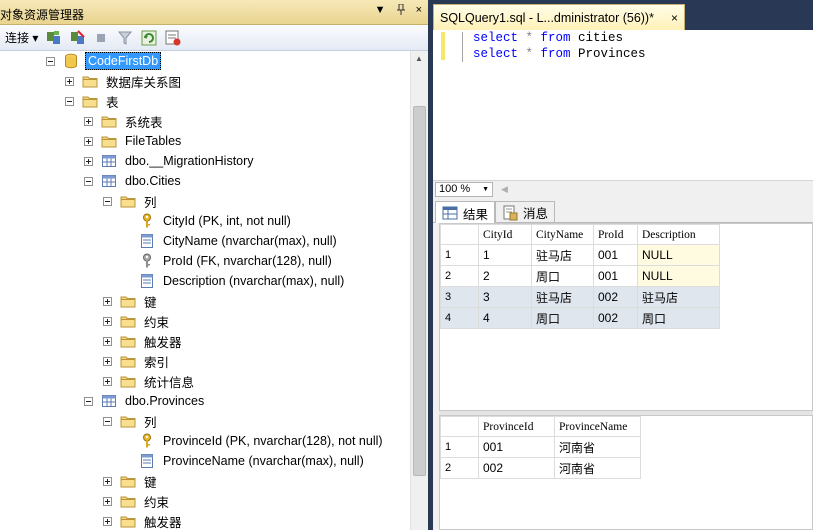 This screenshot has height=530, width=813. Describe the element at coordinates (21, 37) in the screenshot. I see `connect-button: 连接 ▾` at that location.